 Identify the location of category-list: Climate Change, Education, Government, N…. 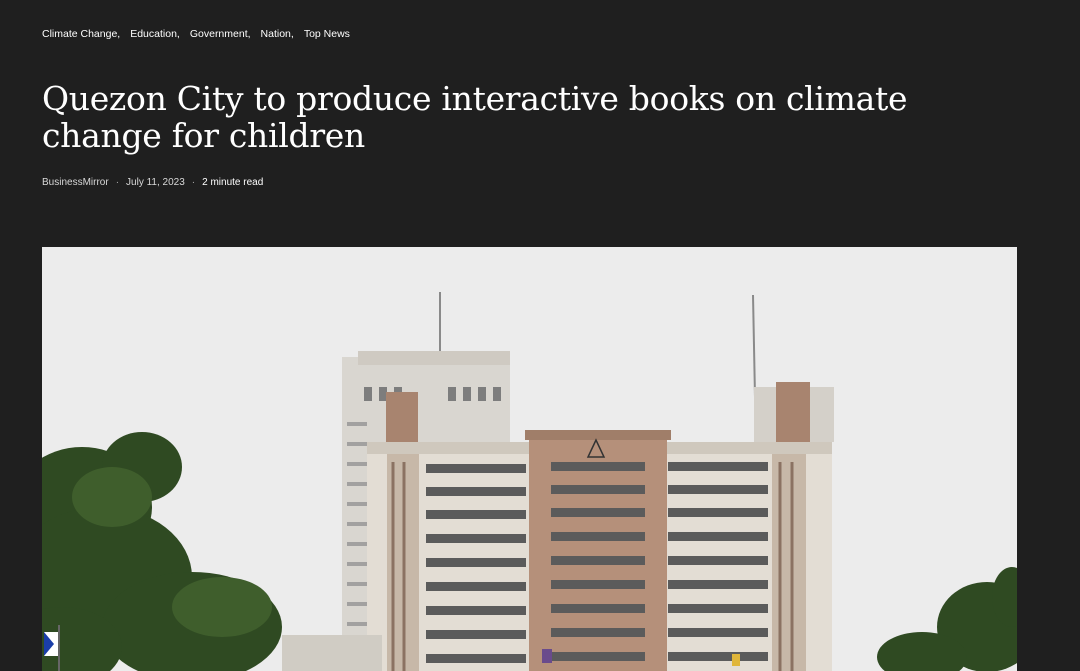
(201, 34).